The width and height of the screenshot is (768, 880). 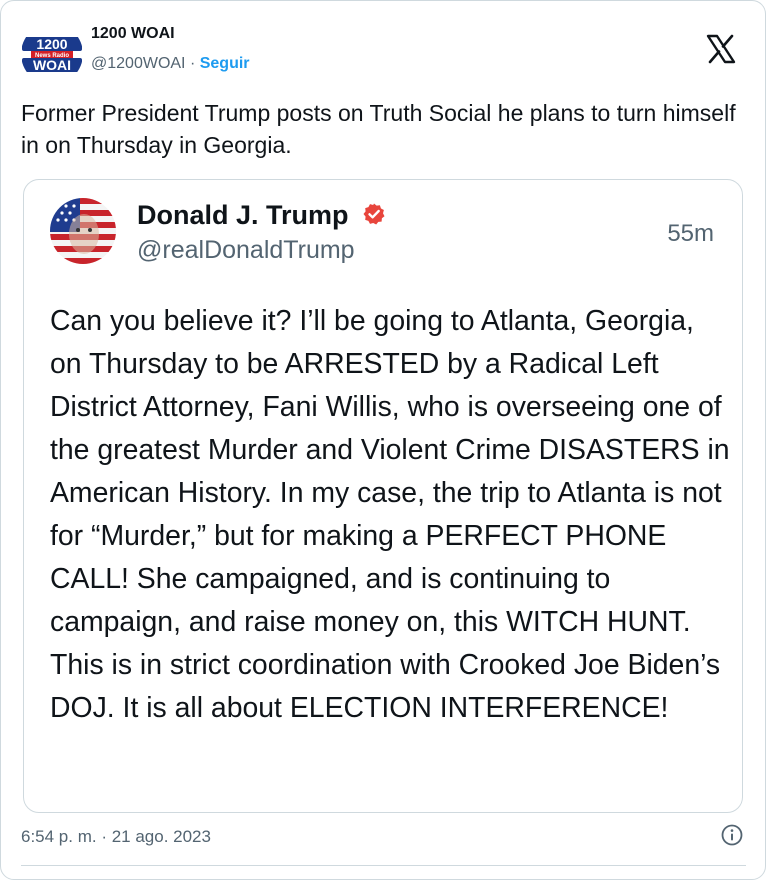 I want to click on logo-top-text: 1200, so click(x=51, y=44).